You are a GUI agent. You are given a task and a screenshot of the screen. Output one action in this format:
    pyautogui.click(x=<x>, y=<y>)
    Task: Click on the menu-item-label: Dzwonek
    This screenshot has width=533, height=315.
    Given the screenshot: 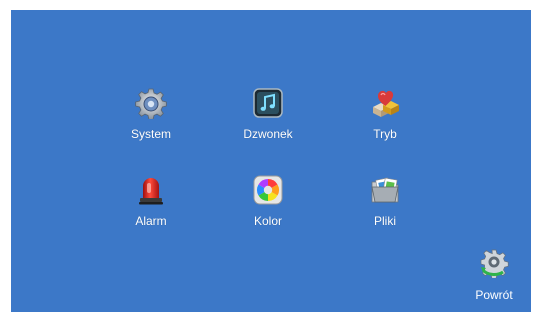 What is the action you would take?
    pyautogui.click(x=268, y=134)
    